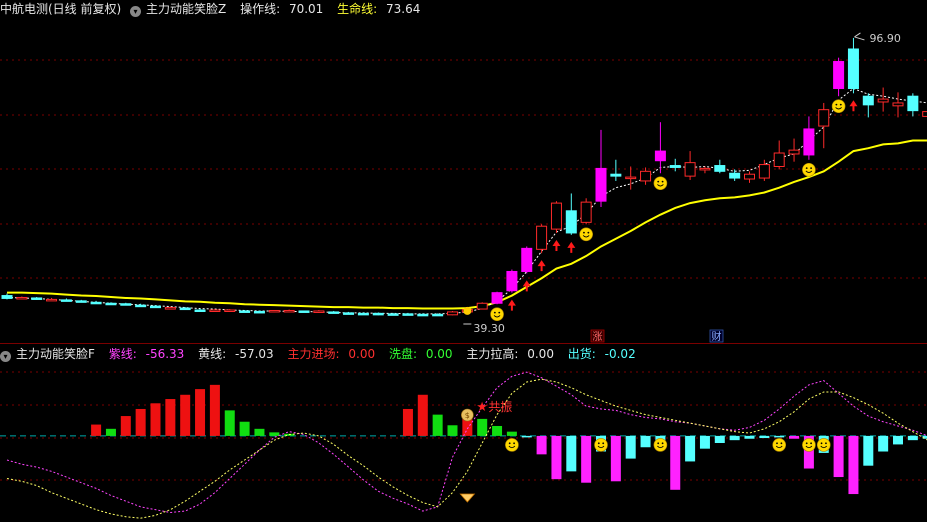 The width and height of the screenshot is (927, 522). Describe the element at coordinates (500, 407) in the screenshot. I see `resonance-label: 共振` at that location.